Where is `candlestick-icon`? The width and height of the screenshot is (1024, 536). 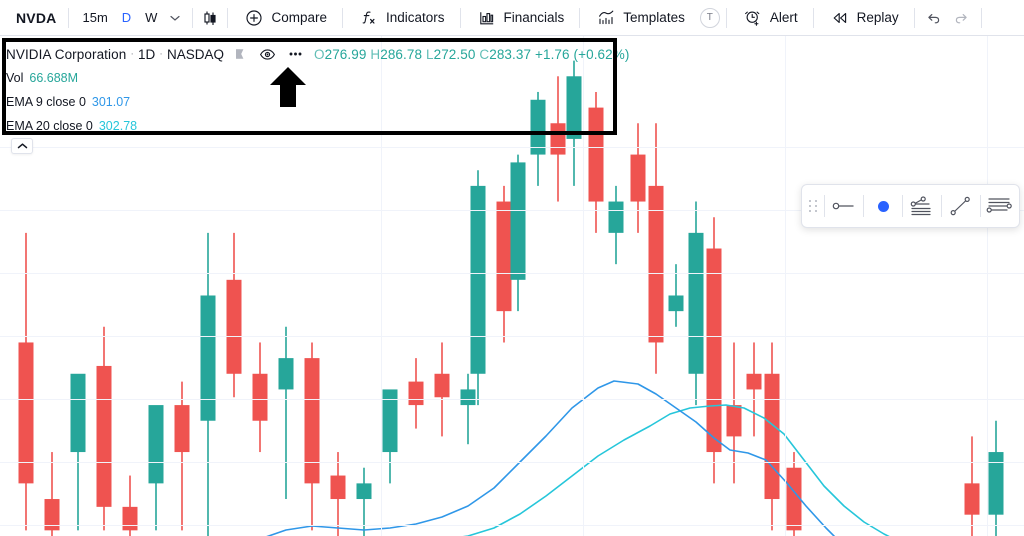
candlestick-icon is located at coordinates (210, 18).